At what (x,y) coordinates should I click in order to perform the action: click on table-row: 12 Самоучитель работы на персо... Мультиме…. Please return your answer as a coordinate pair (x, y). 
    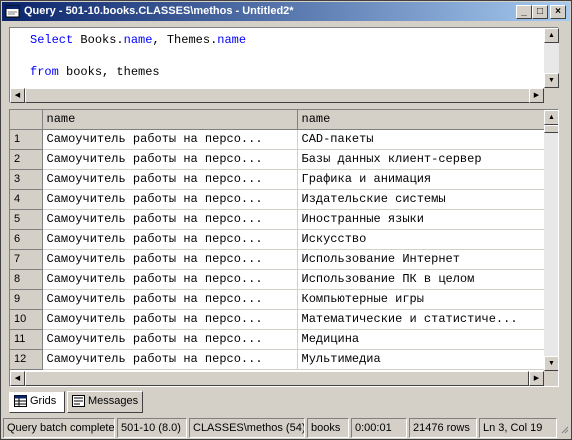
    Looking at the image, I should click on (277, 359).